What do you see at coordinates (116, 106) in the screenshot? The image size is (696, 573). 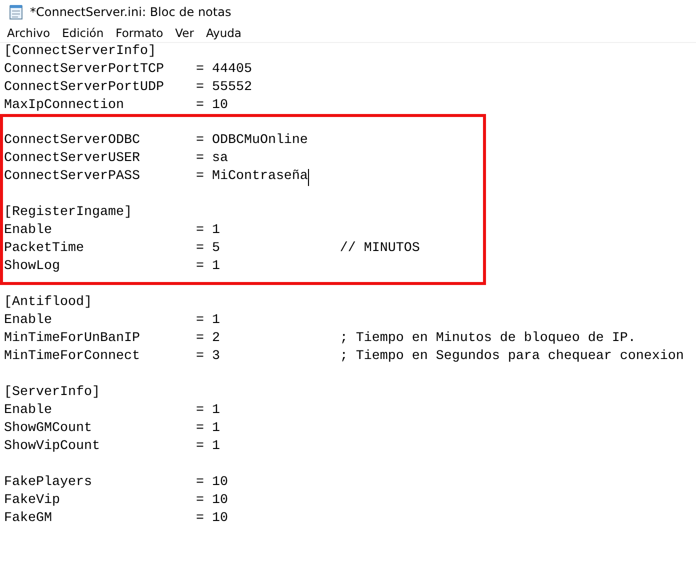 I see `text-line: MaxIpConnection = 10` at bounding box center [116, 106].